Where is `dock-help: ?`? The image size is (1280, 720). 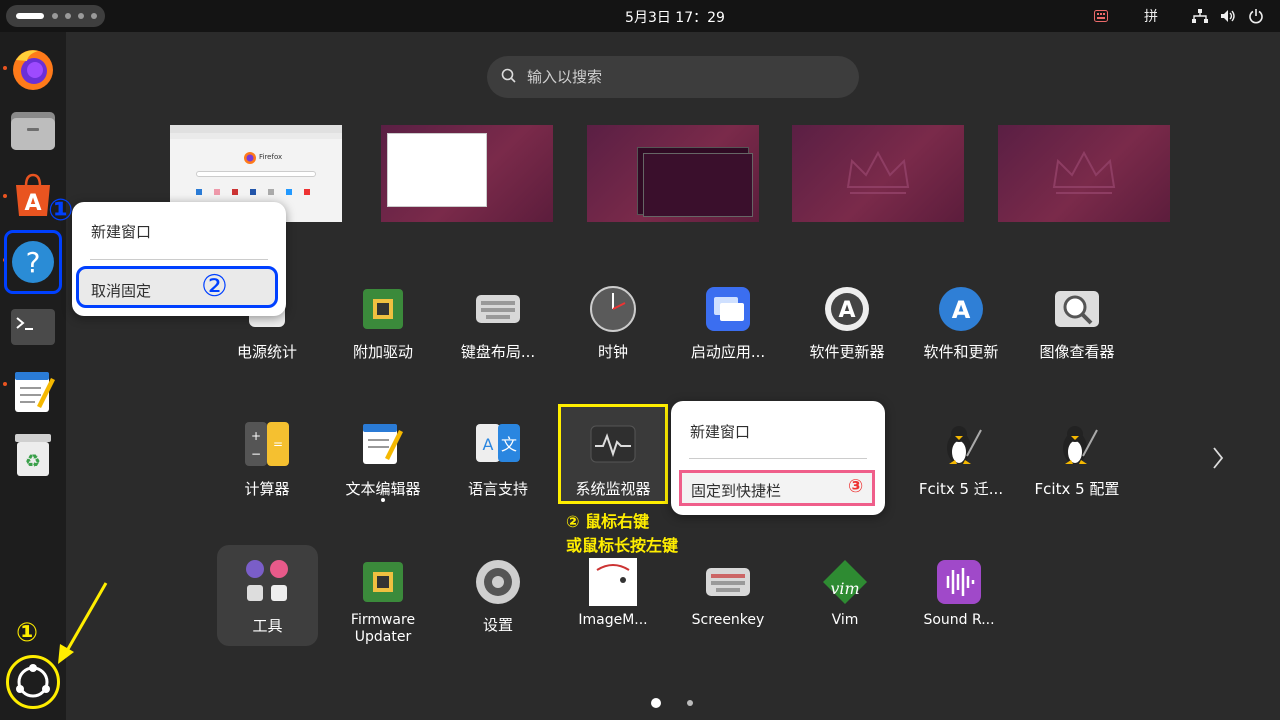
dock-help: ? is located at coordinates (33, 262).